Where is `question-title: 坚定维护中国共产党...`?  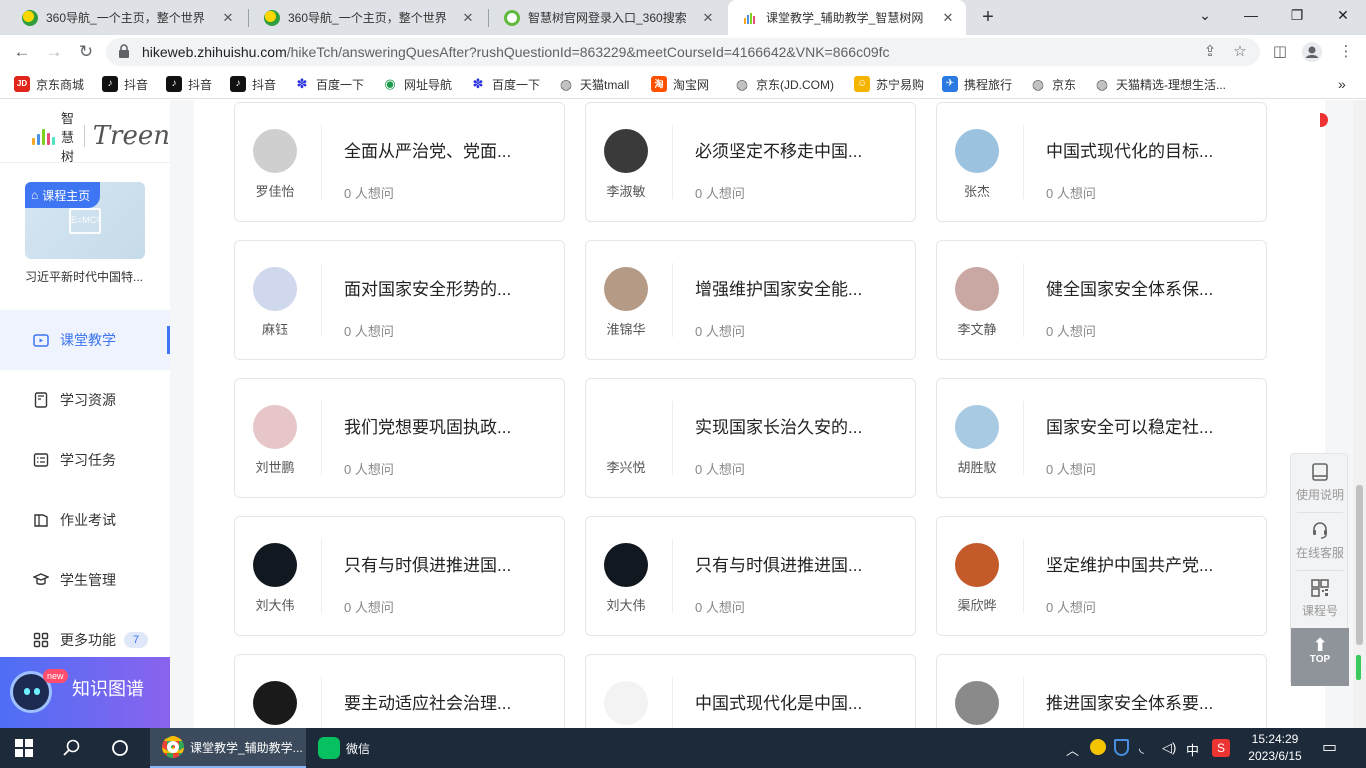
question-title: 坚定维护中国共产党... is located at coordinates (1146, 563).